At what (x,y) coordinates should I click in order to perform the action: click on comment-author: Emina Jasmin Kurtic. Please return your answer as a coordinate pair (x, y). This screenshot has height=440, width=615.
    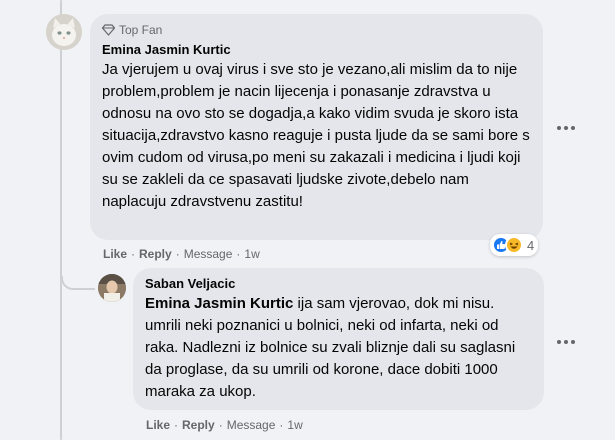
    Looking at the image, I should click on (316, 50).